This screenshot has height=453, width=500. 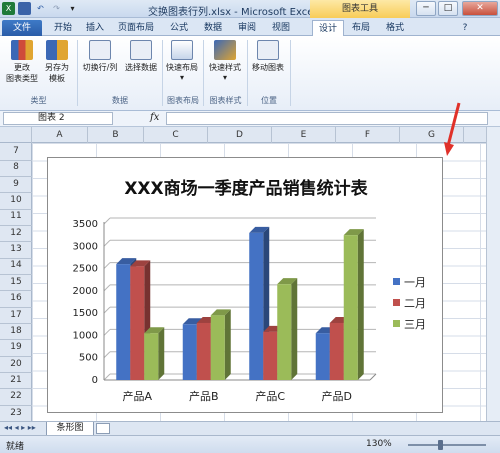 What do you see at coordinates (268, 56) in the screenshot?
I see `move-chart-button: 移动图表` at bounding box center [268, 56].